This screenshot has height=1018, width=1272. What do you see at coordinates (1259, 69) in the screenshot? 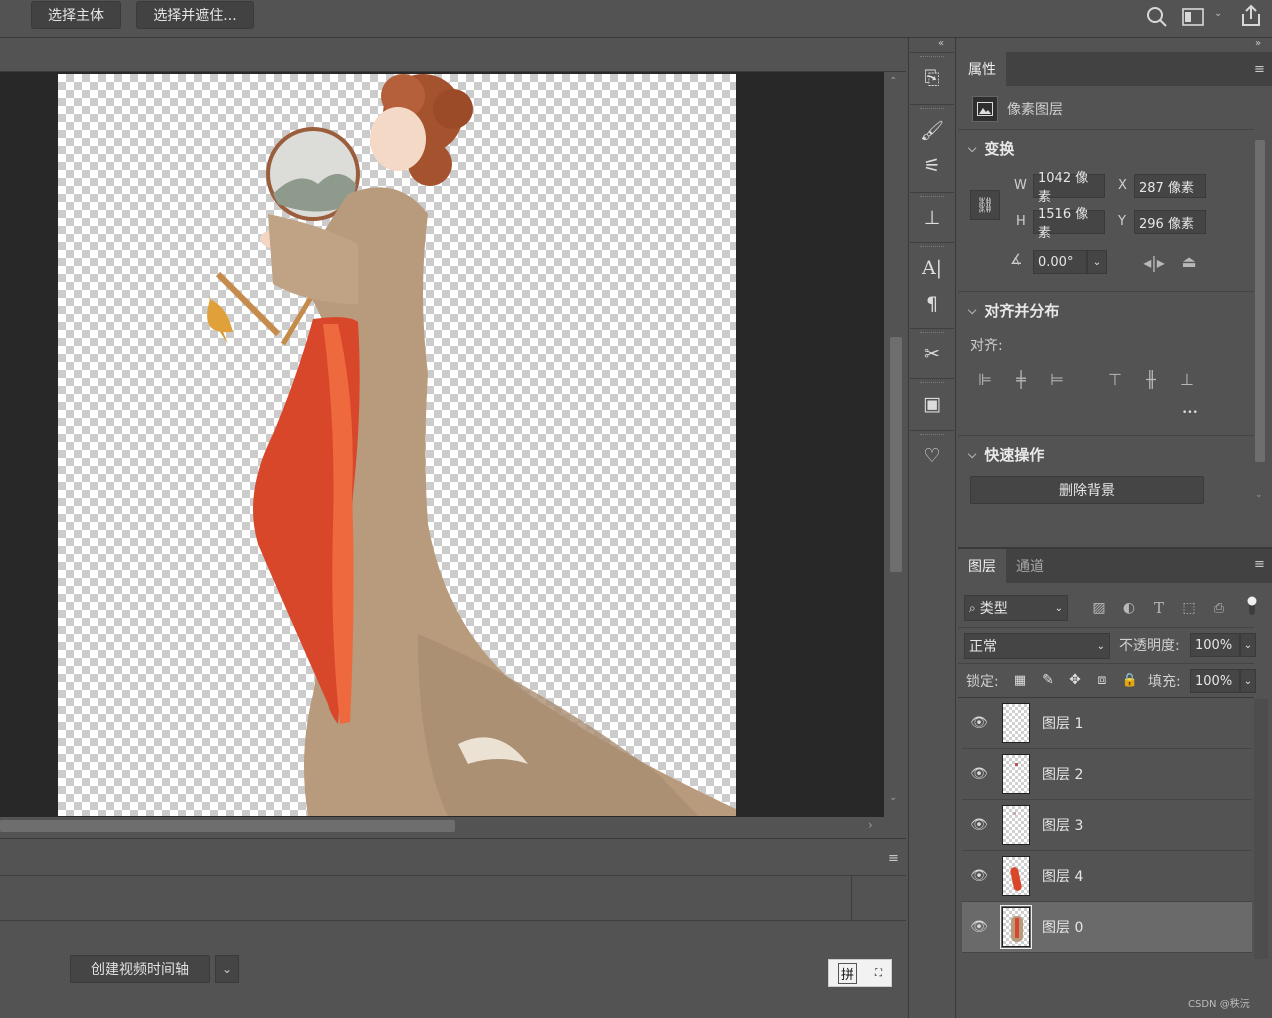
I see `properties-menu-icon: ≡` at bounding box center [1259, 69].